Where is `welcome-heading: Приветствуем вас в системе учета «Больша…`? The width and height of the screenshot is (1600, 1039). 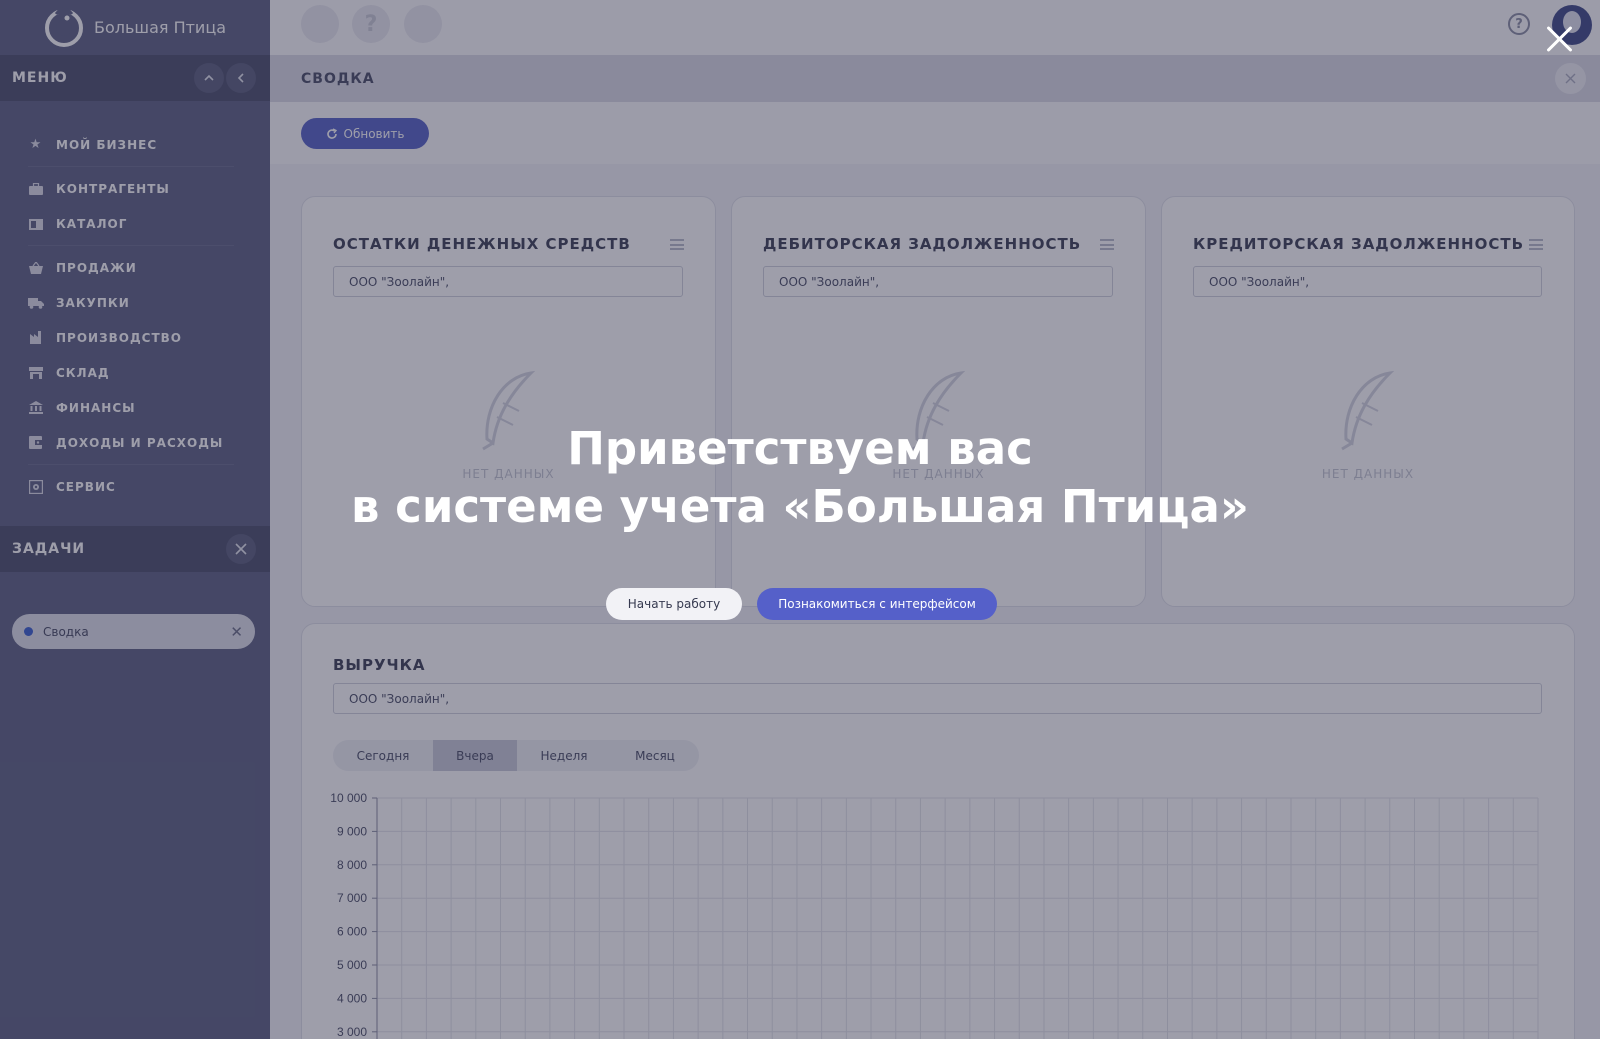
welcome-heading: Приветствуем вас в системе учета «Больша… is located at coordinates (800, 478).